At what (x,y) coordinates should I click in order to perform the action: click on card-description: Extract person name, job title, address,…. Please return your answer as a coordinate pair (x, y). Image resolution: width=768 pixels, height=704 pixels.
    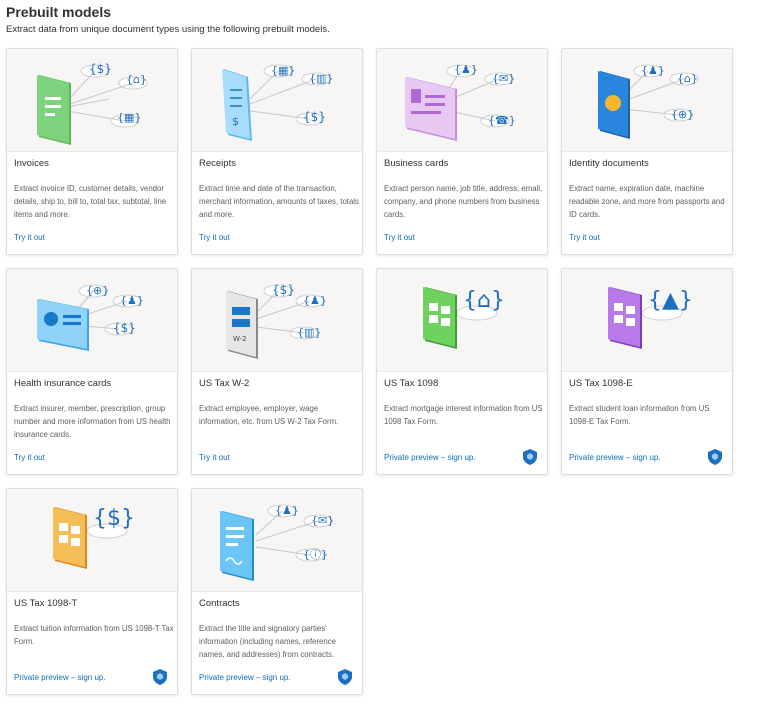
    Looking at the image, I should click on (463, 201).